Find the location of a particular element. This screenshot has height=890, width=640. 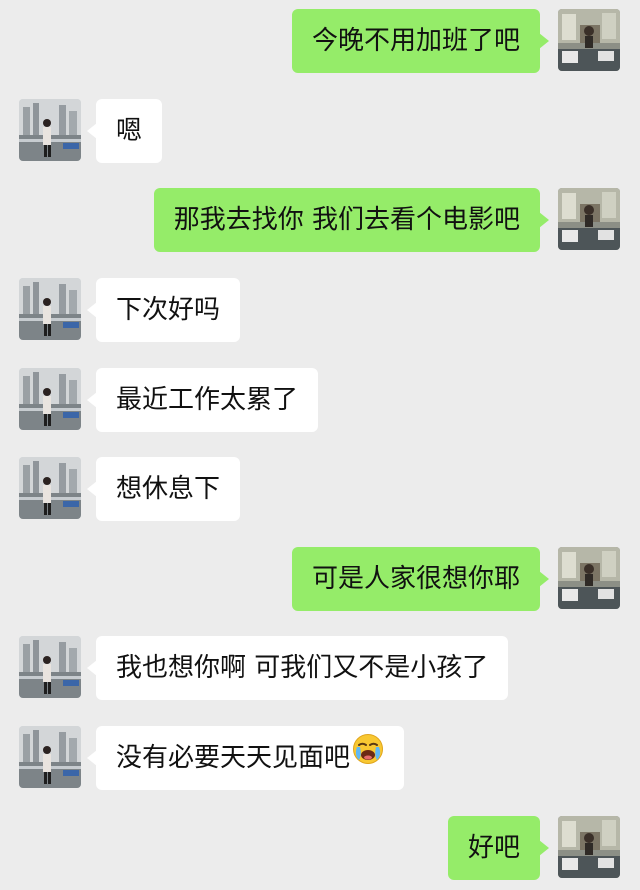

message-text: 没有必要天天见面吧 is located at coordinates (233, 758).